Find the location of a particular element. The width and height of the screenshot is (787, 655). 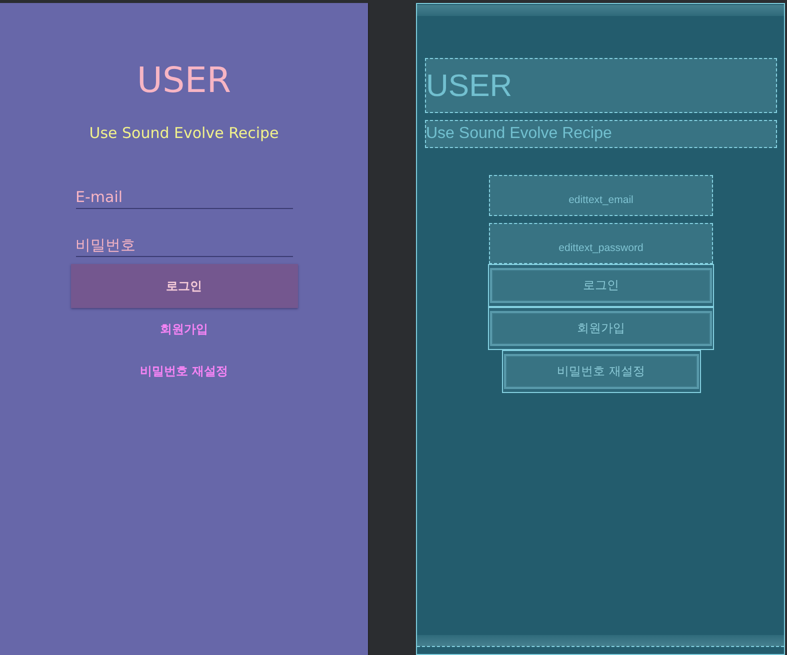

text-link-button: 비밀번호 재설정 is located at coordinates (184, 371).